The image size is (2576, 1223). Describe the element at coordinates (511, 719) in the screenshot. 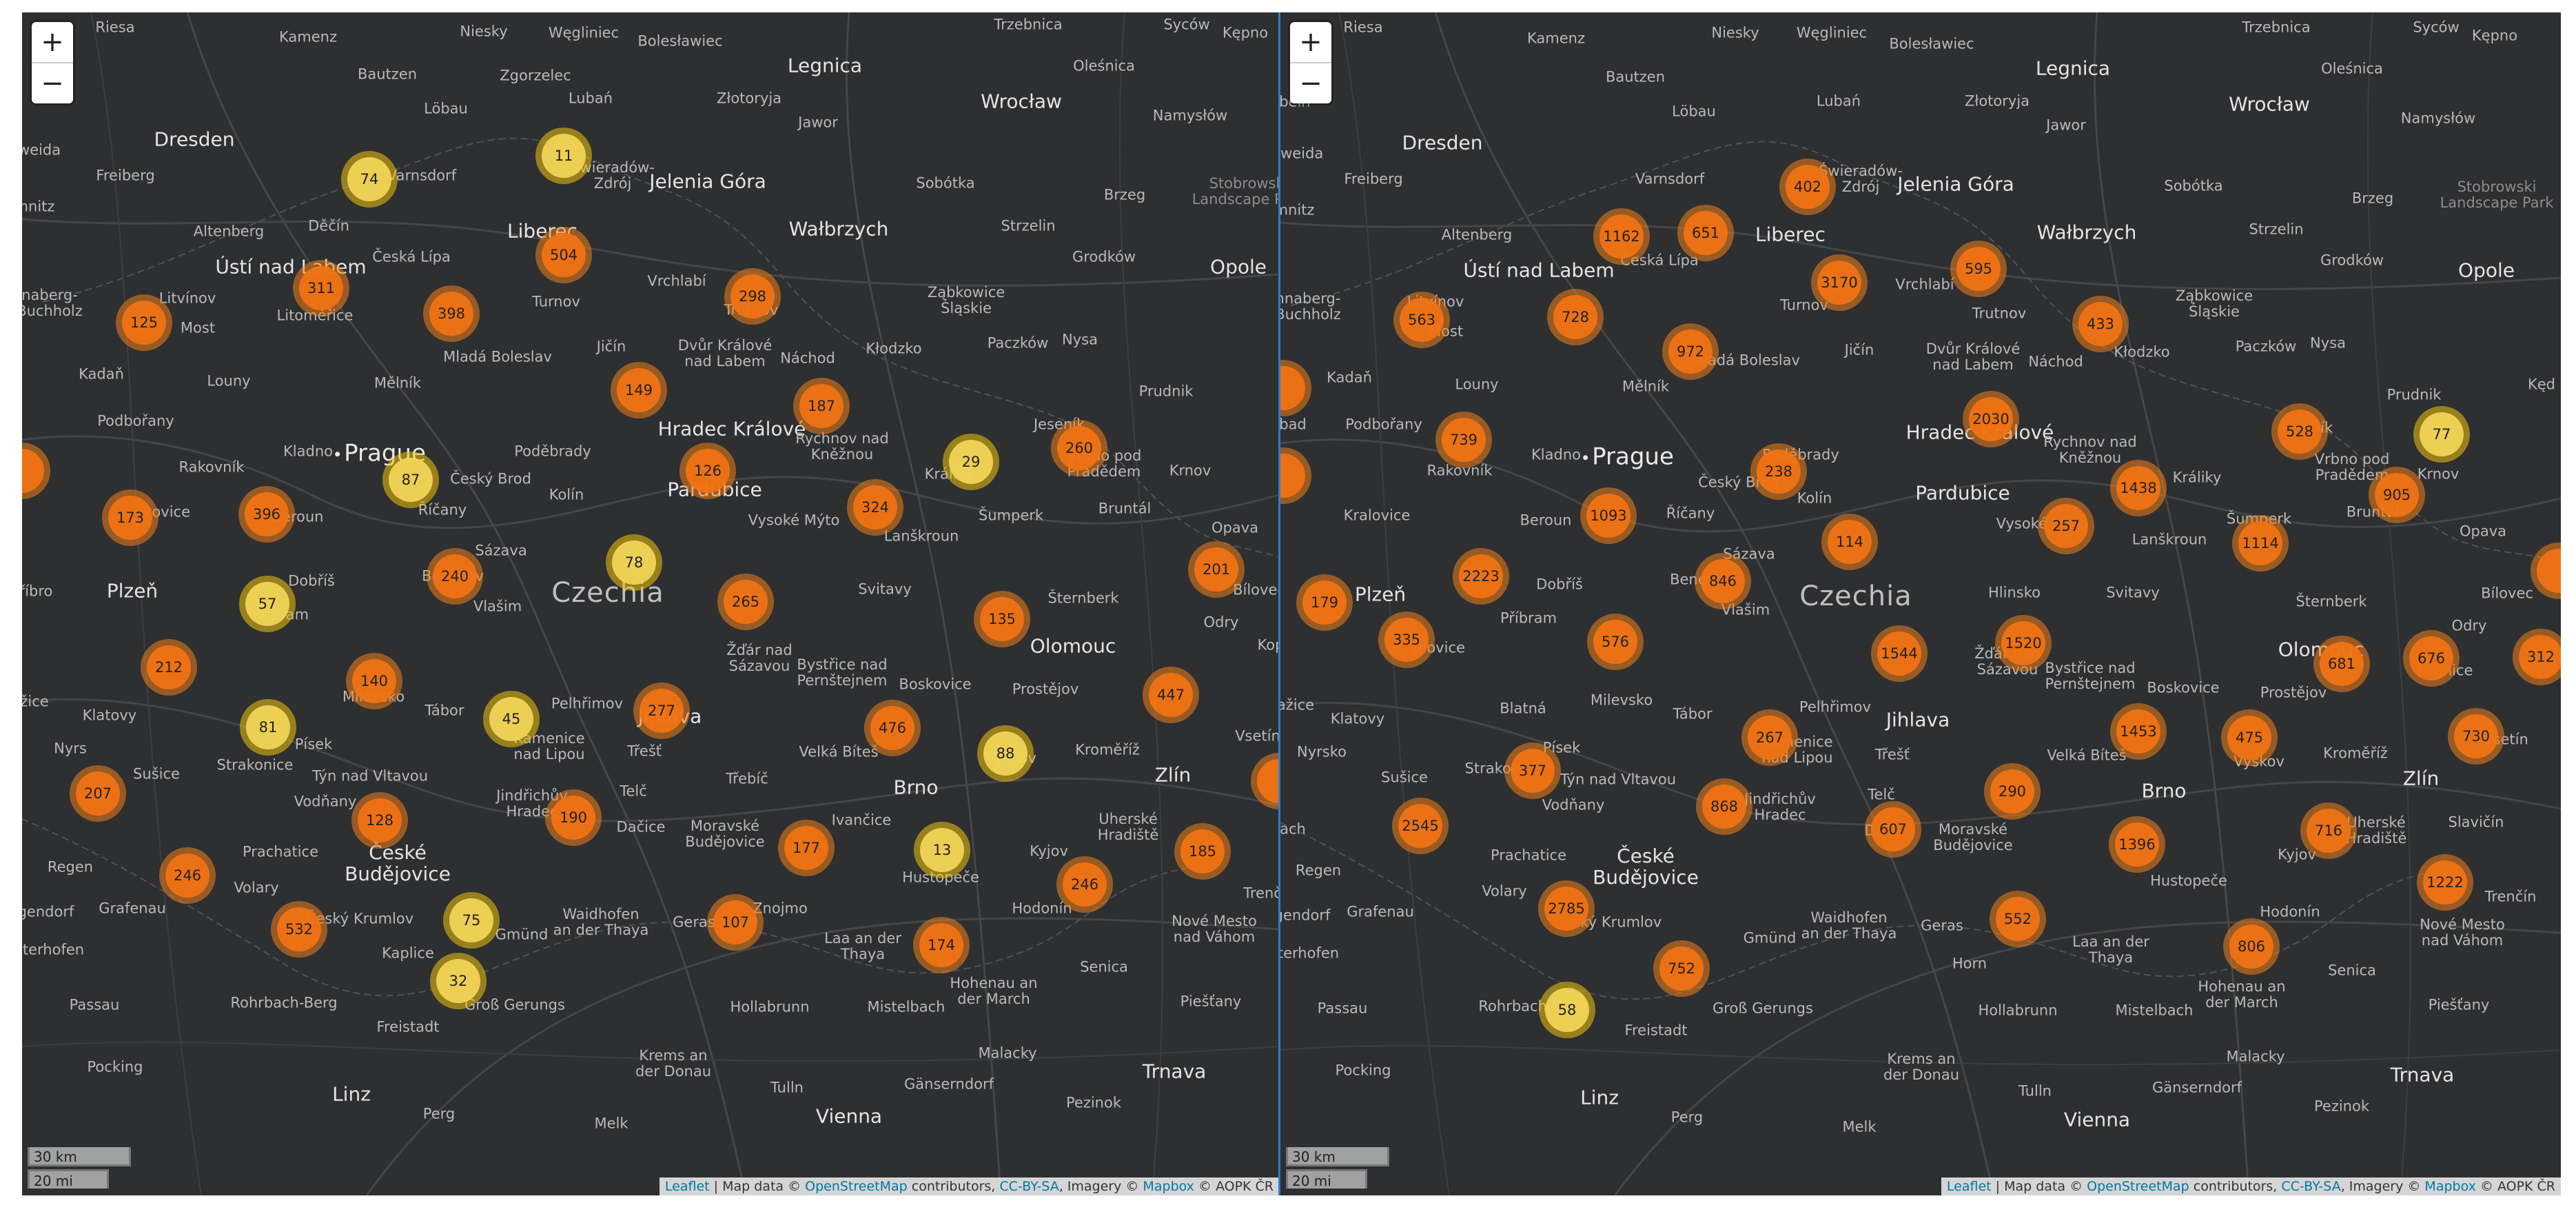

I see `marker-cluster: 45` at that location.